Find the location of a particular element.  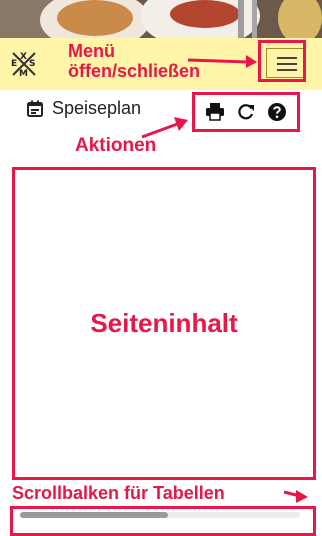

help-icon is located at coordinates (277, 112).